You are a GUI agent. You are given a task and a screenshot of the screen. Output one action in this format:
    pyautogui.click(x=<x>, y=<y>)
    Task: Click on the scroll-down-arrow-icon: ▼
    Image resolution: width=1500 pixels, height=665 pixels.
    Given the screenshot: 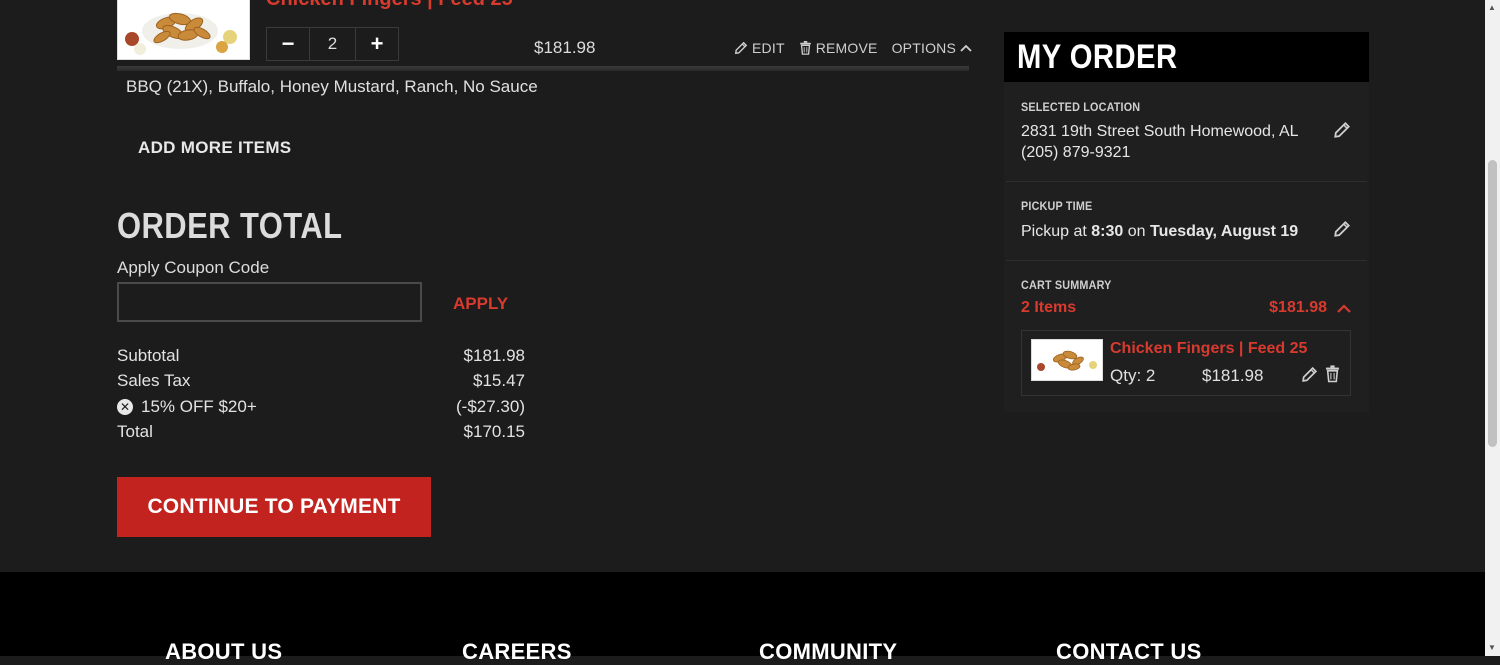 What is the action you would take?
    pyautogui.click(x=1492, y=647)
    